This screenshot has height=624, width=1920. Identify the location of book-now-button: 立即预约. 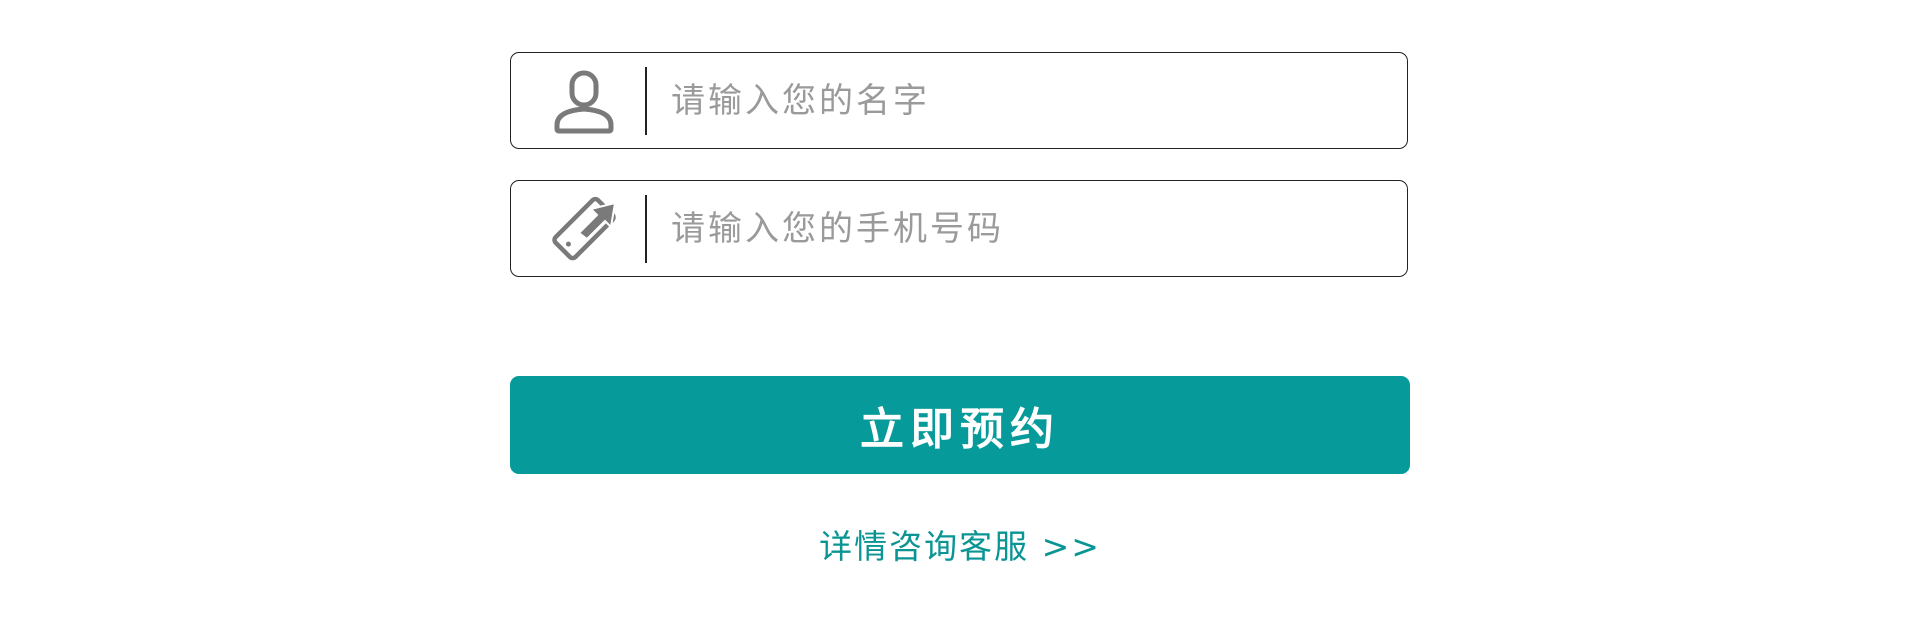
(960, 425).